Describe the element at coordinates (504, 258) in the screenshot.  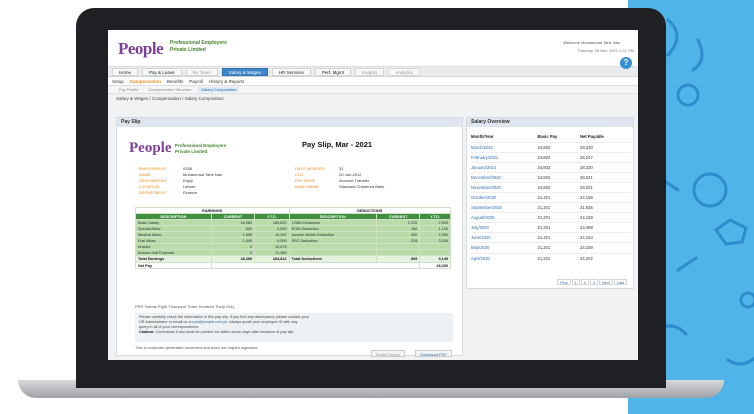
I see `month-link: April/2020` at that location.